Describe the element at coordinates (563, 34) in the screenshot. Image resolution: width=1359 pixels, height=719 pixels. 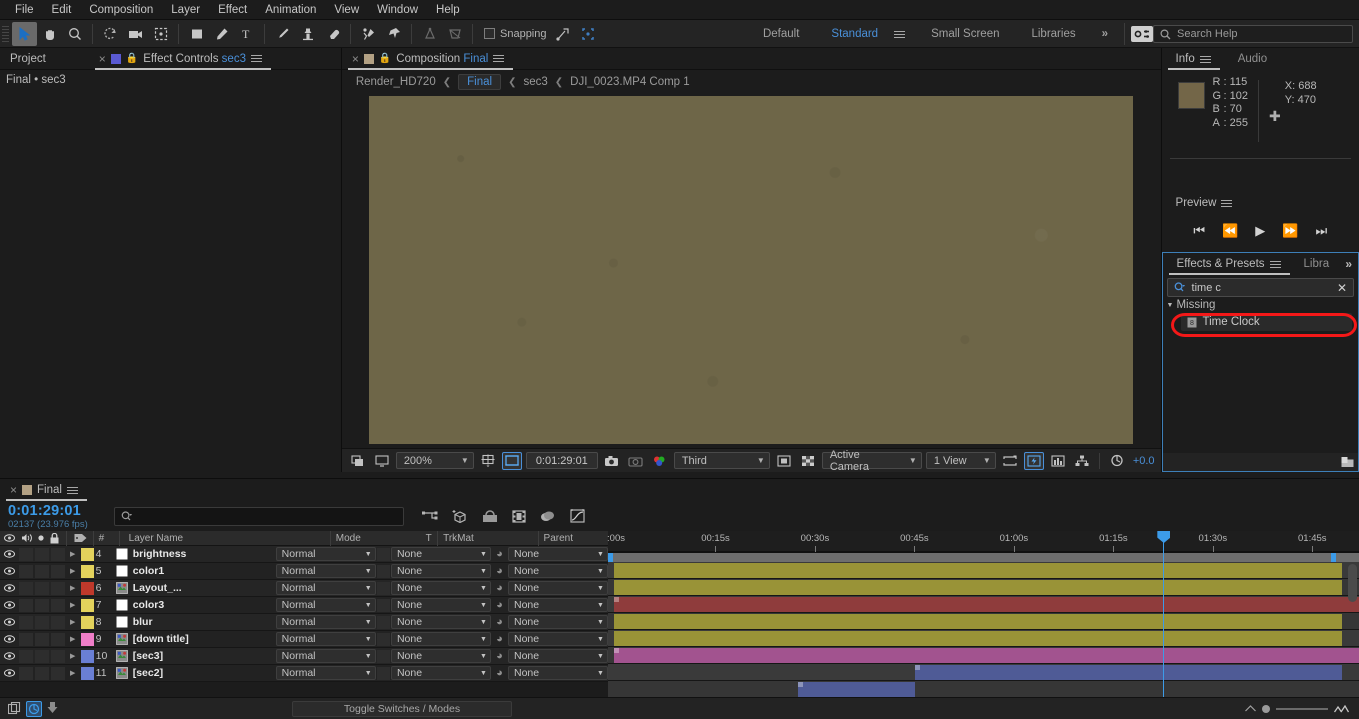
I see `snap-vertex-icon` at that location.